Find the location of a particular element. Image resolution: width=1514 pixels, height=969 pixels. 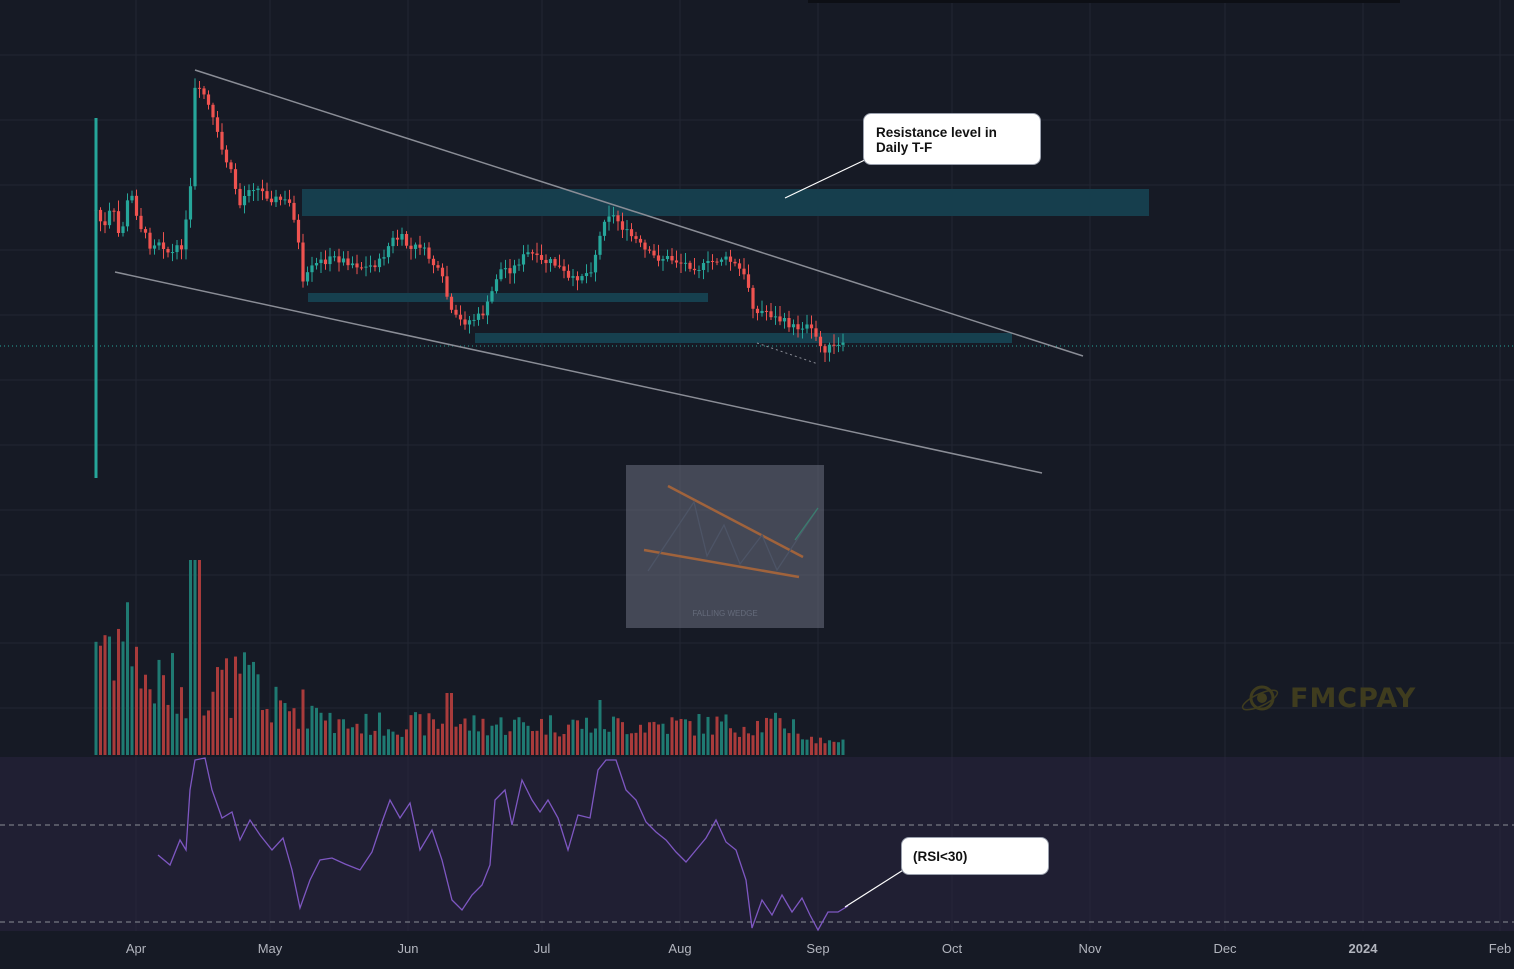

x-tick-label: Dec is located at coordinates (1225, 948).